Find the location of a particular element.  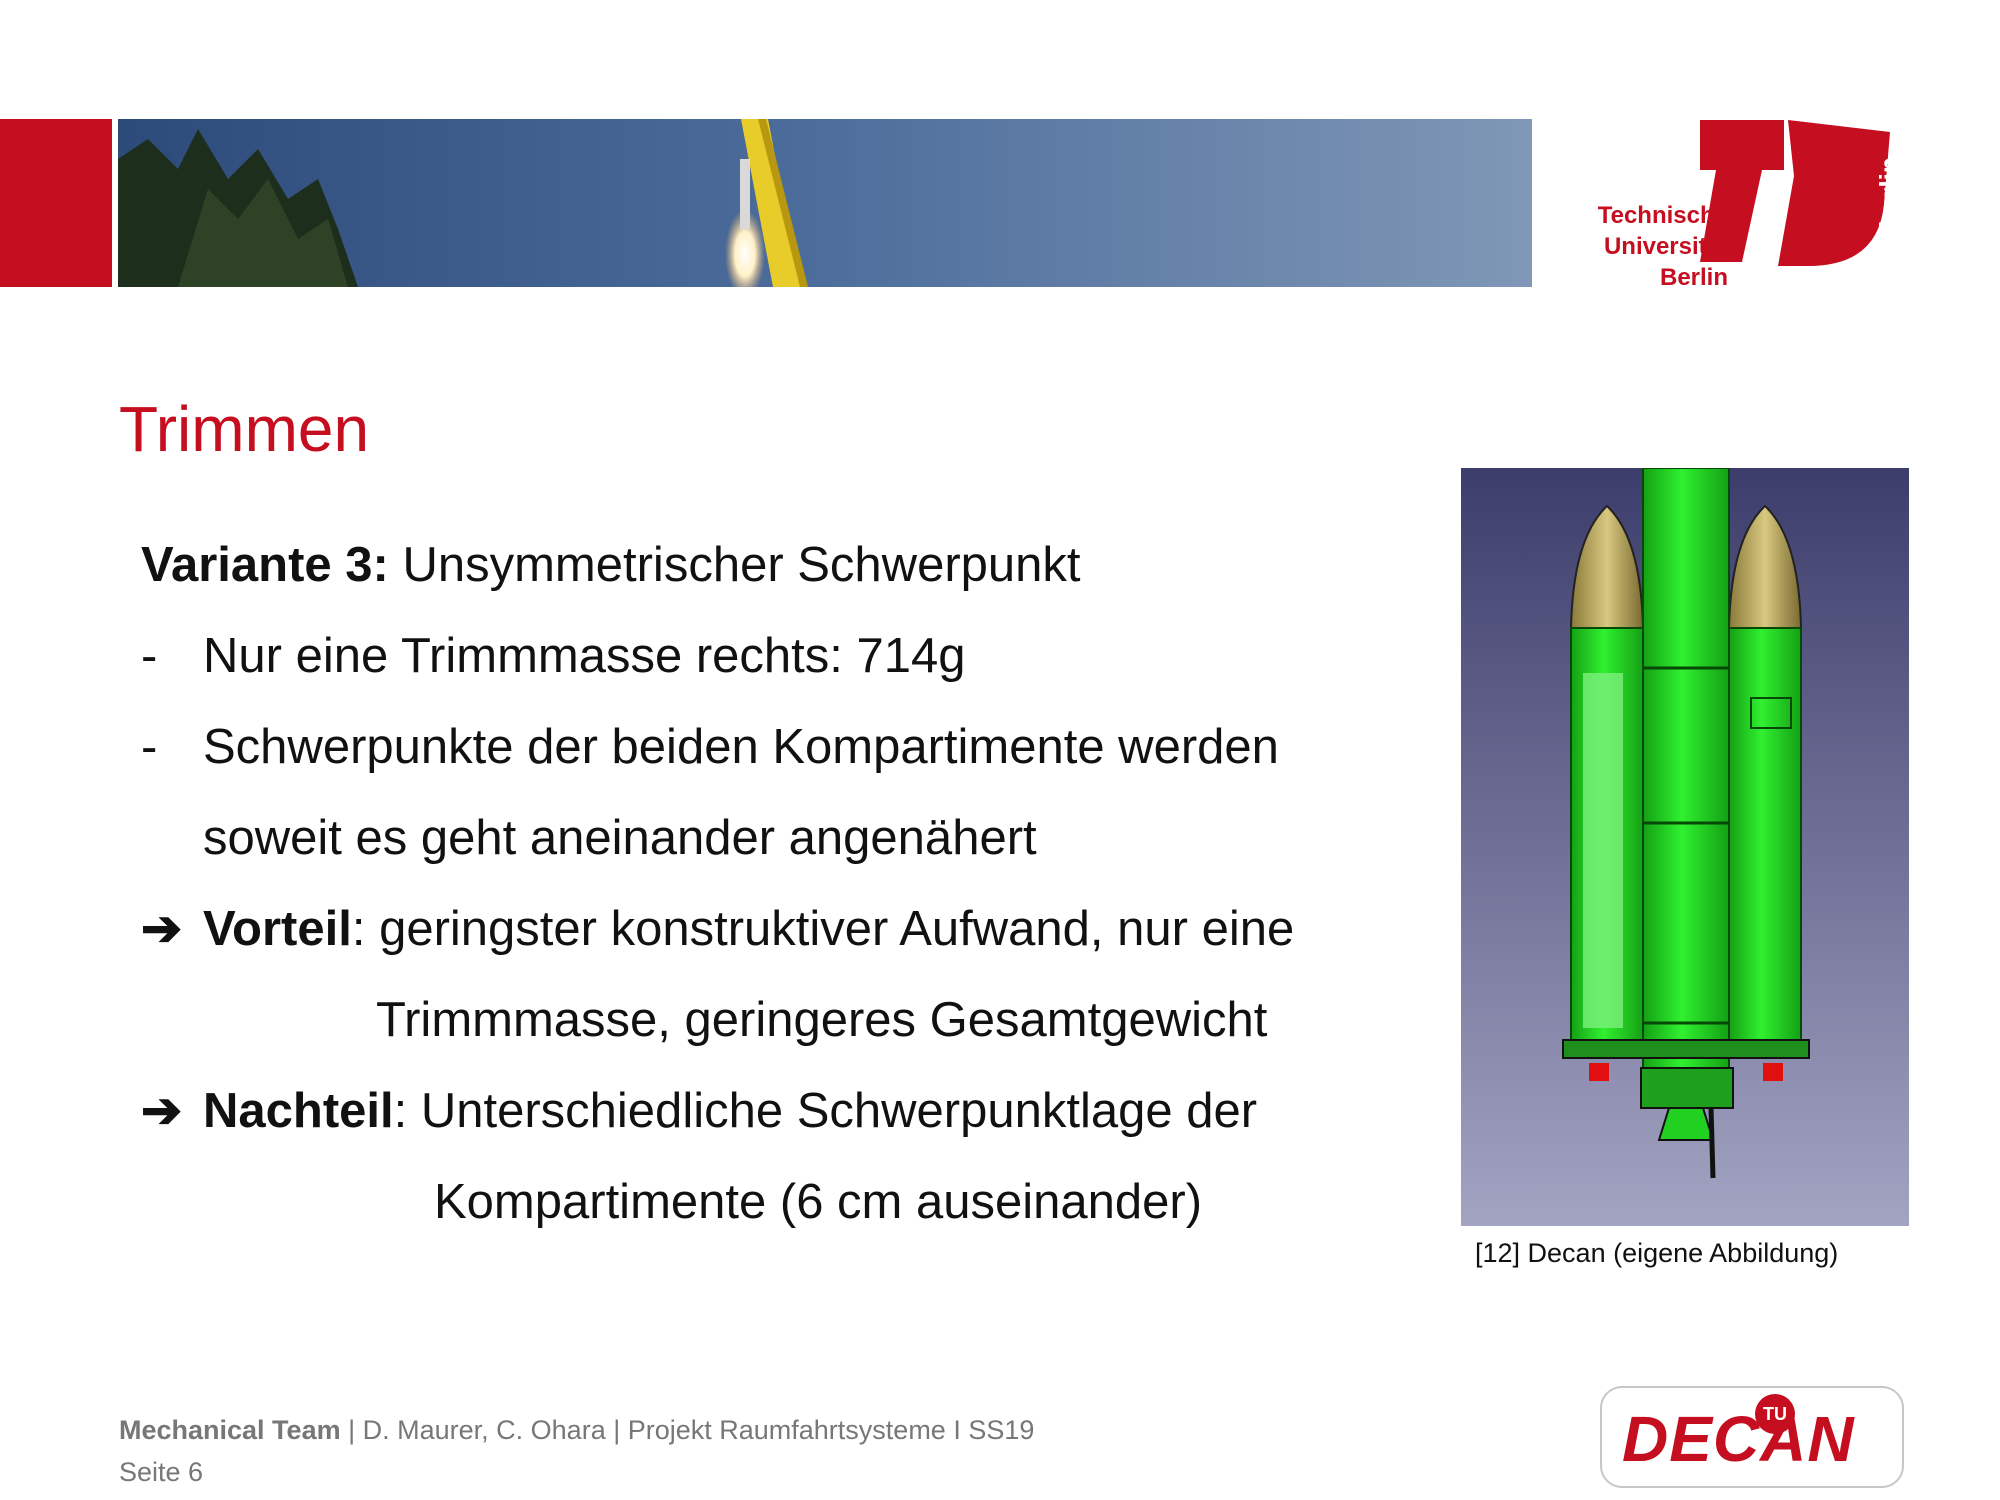

tu-logo-line-1: Technische is located at coordinates (1662, 215).